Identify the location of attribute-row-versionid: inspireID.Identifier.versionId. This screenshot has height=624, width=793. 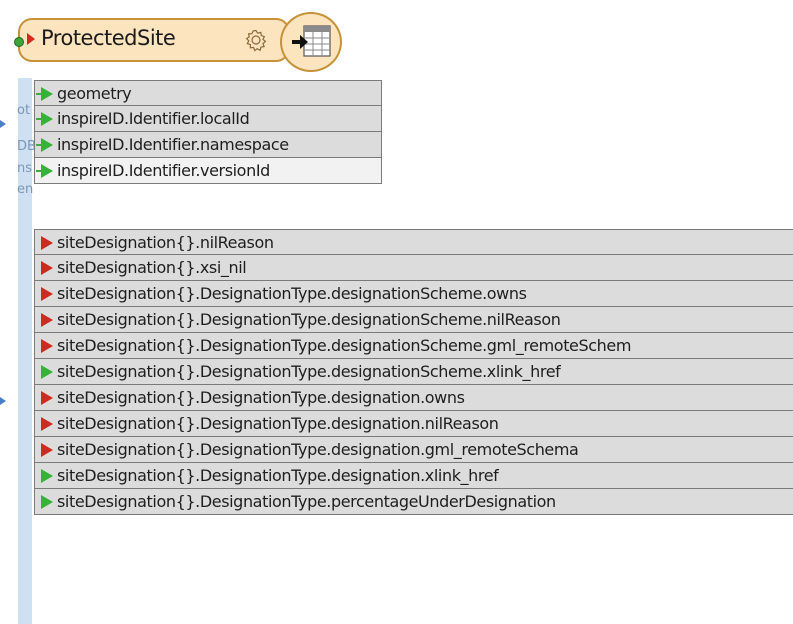
(208, 171).